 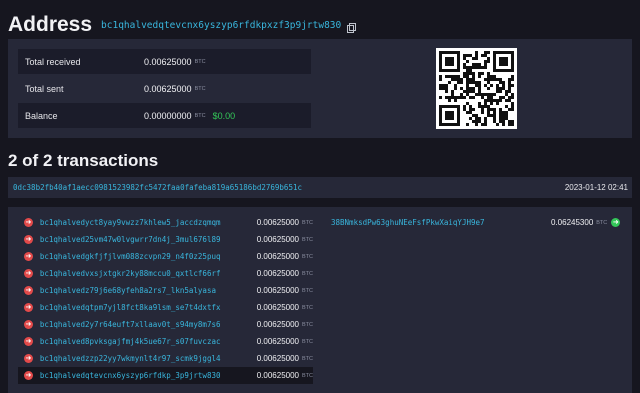 What do you see at coordinates (148, 290) in the screenshot?
I see `input-address: bc1qhalvedz79j6e68yfeh8a2rs7_lkn5alyasa` at bounding box center [148, 290].